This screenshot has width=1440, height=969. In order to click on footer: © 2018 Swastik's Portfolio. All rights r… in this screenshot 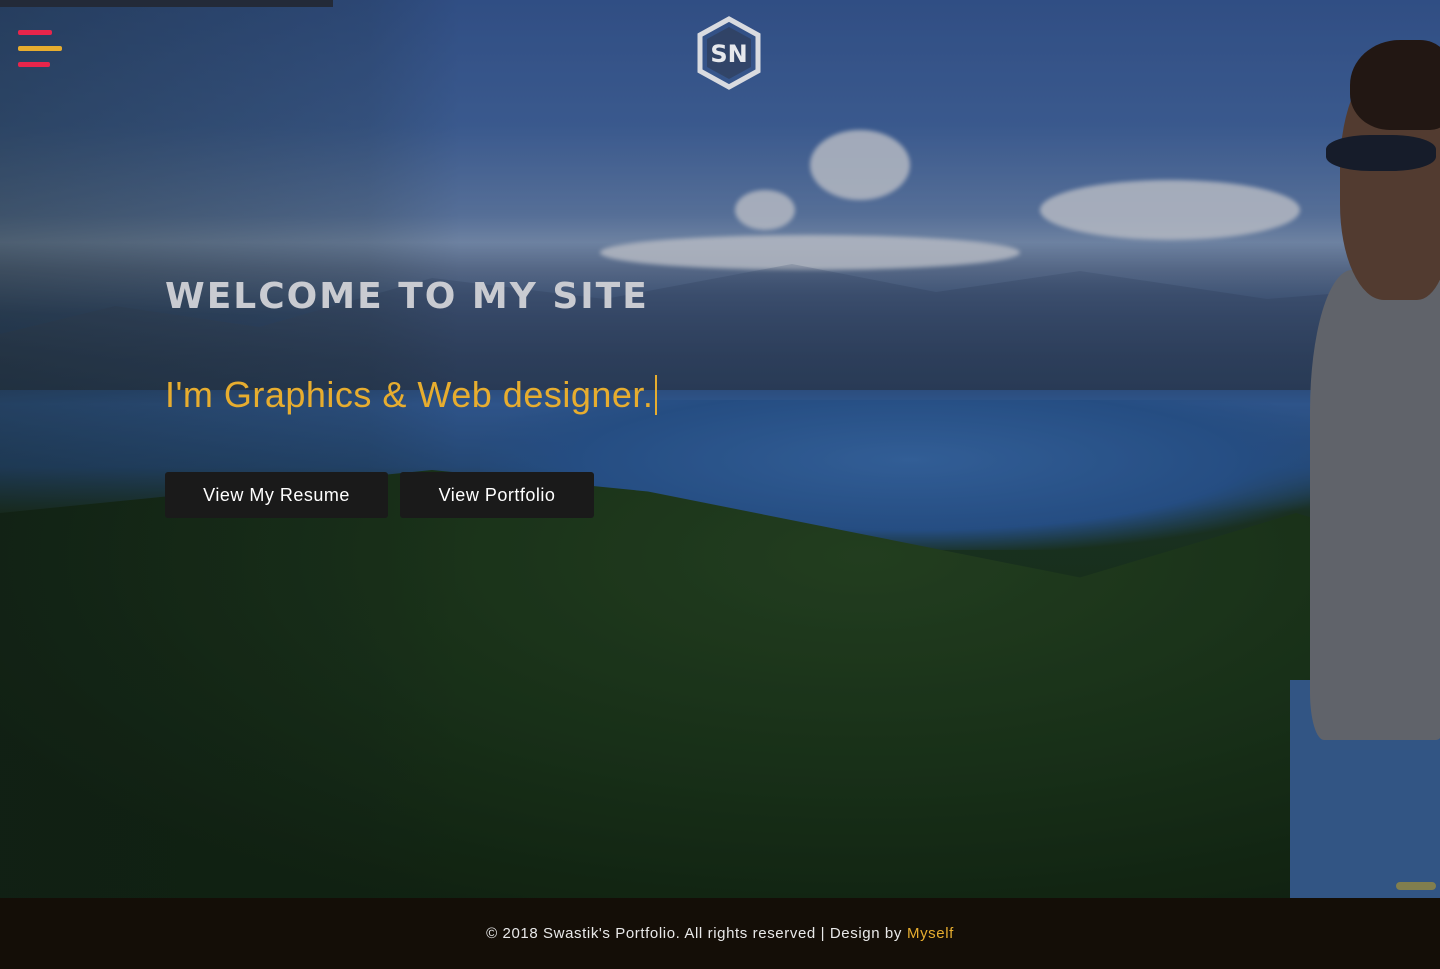, I will do `click(720, 933)`.